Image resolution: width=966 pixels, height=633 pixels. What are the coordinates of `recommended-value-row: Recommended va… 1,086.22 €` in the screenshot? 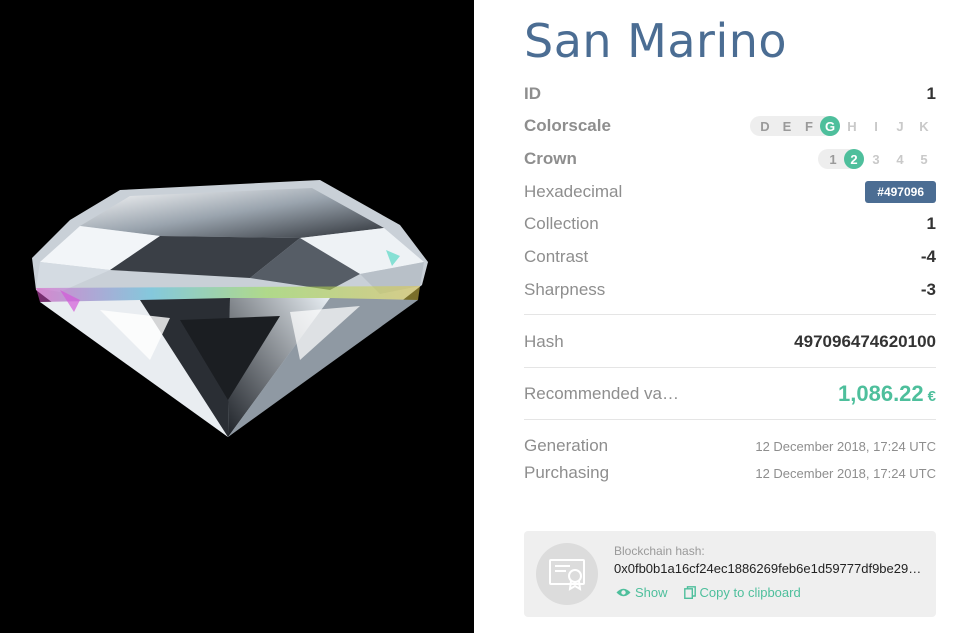 It's located at (730, 394).